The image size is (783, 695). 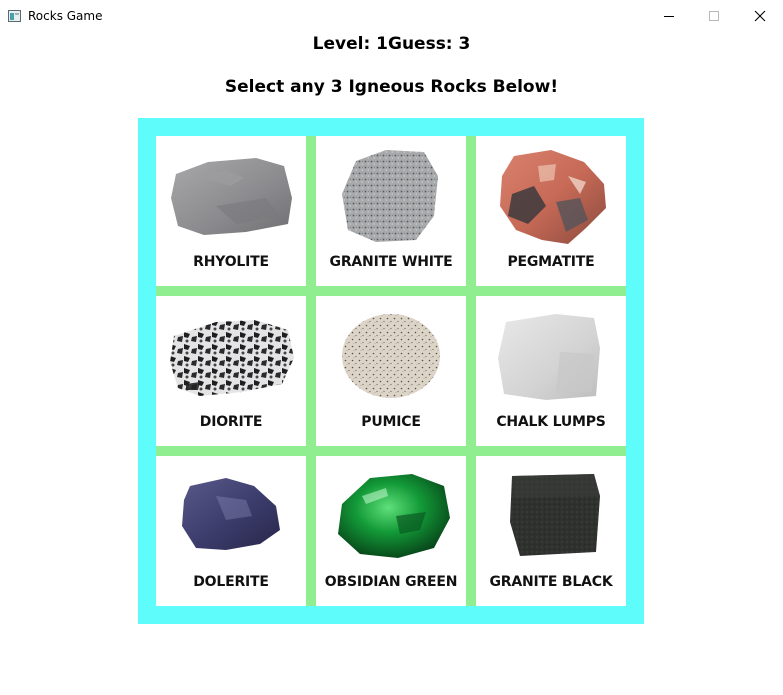 What do you see at coordinates (231, 531) in the screenshot?
I see `rock-tile-dolerite: DOLERITE` at bounding box center [231, 531].